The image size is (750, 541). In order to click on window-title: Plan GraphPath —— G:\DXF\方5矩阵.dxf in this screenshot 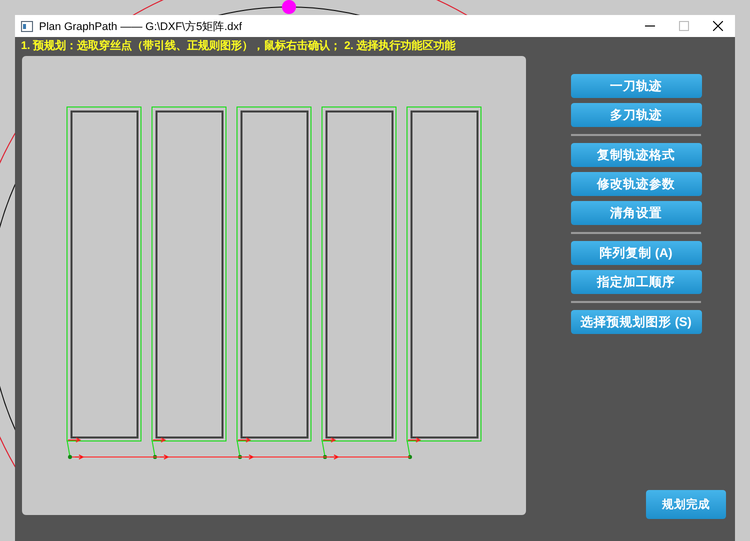, I will do `click(140, 27)`.